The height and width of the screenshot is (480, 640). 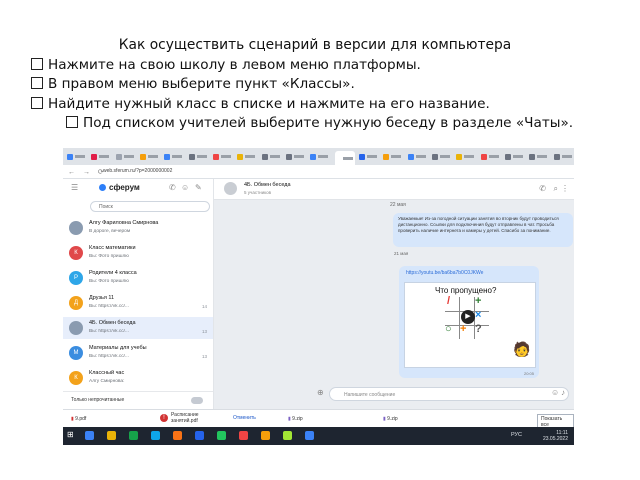 What do you see at coordinates (109, 256) in the screenshot?
I see `chat-preview: Вы: Фото пришлю` at bounding box center [109, 256].